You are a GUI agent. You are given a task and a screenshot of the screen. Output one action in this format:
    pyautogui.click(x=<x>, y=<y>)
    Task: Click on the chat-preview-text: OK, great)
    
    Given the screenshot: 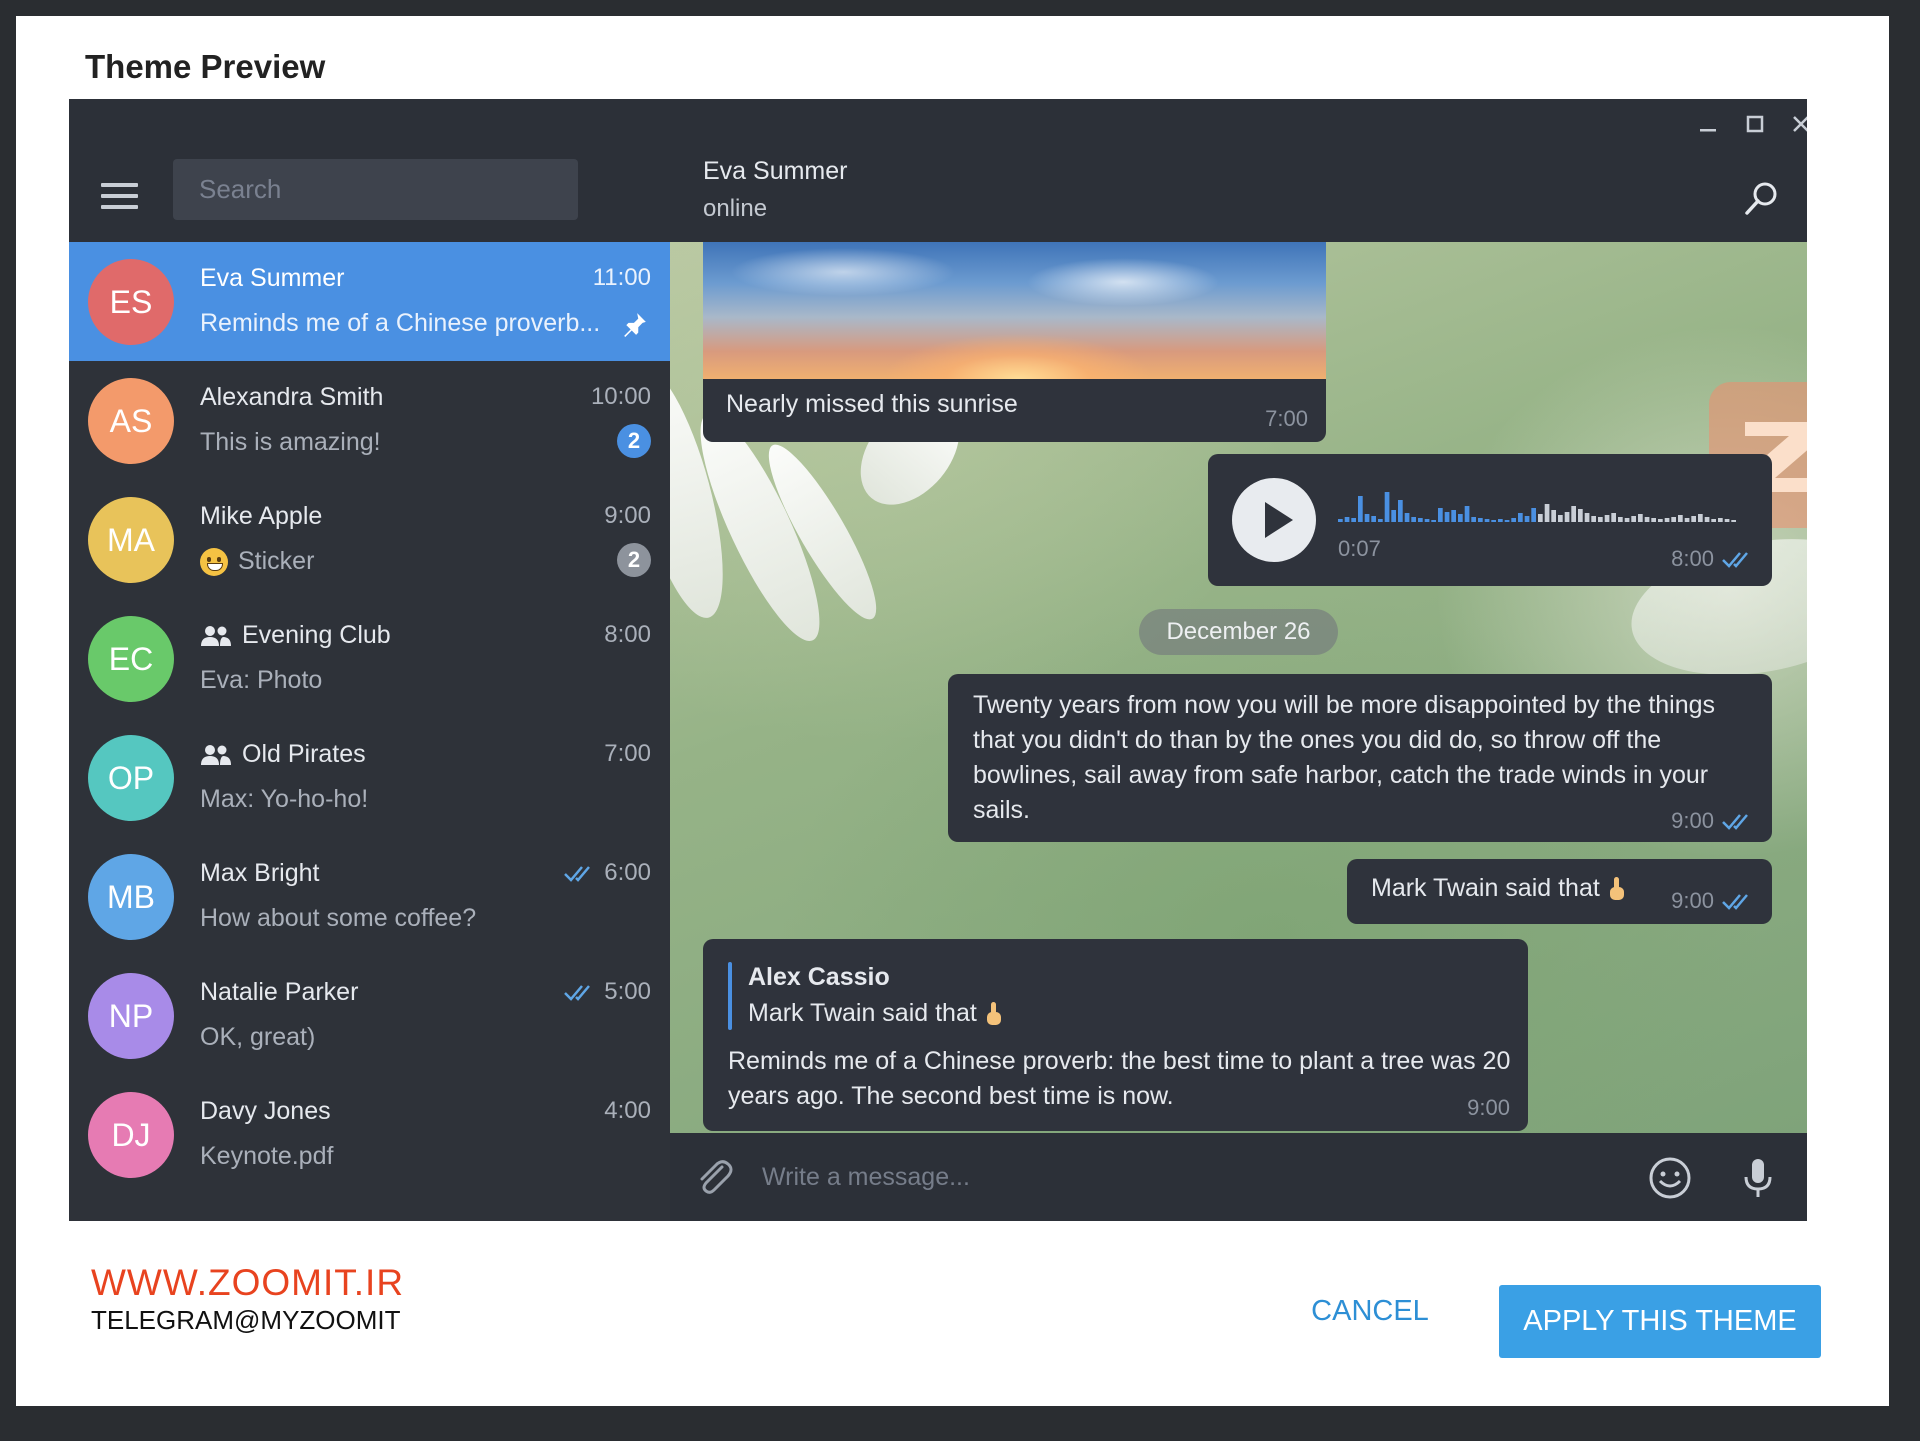 What is the action you would take?
    pyautogui.click(x=258, y=1037)
    